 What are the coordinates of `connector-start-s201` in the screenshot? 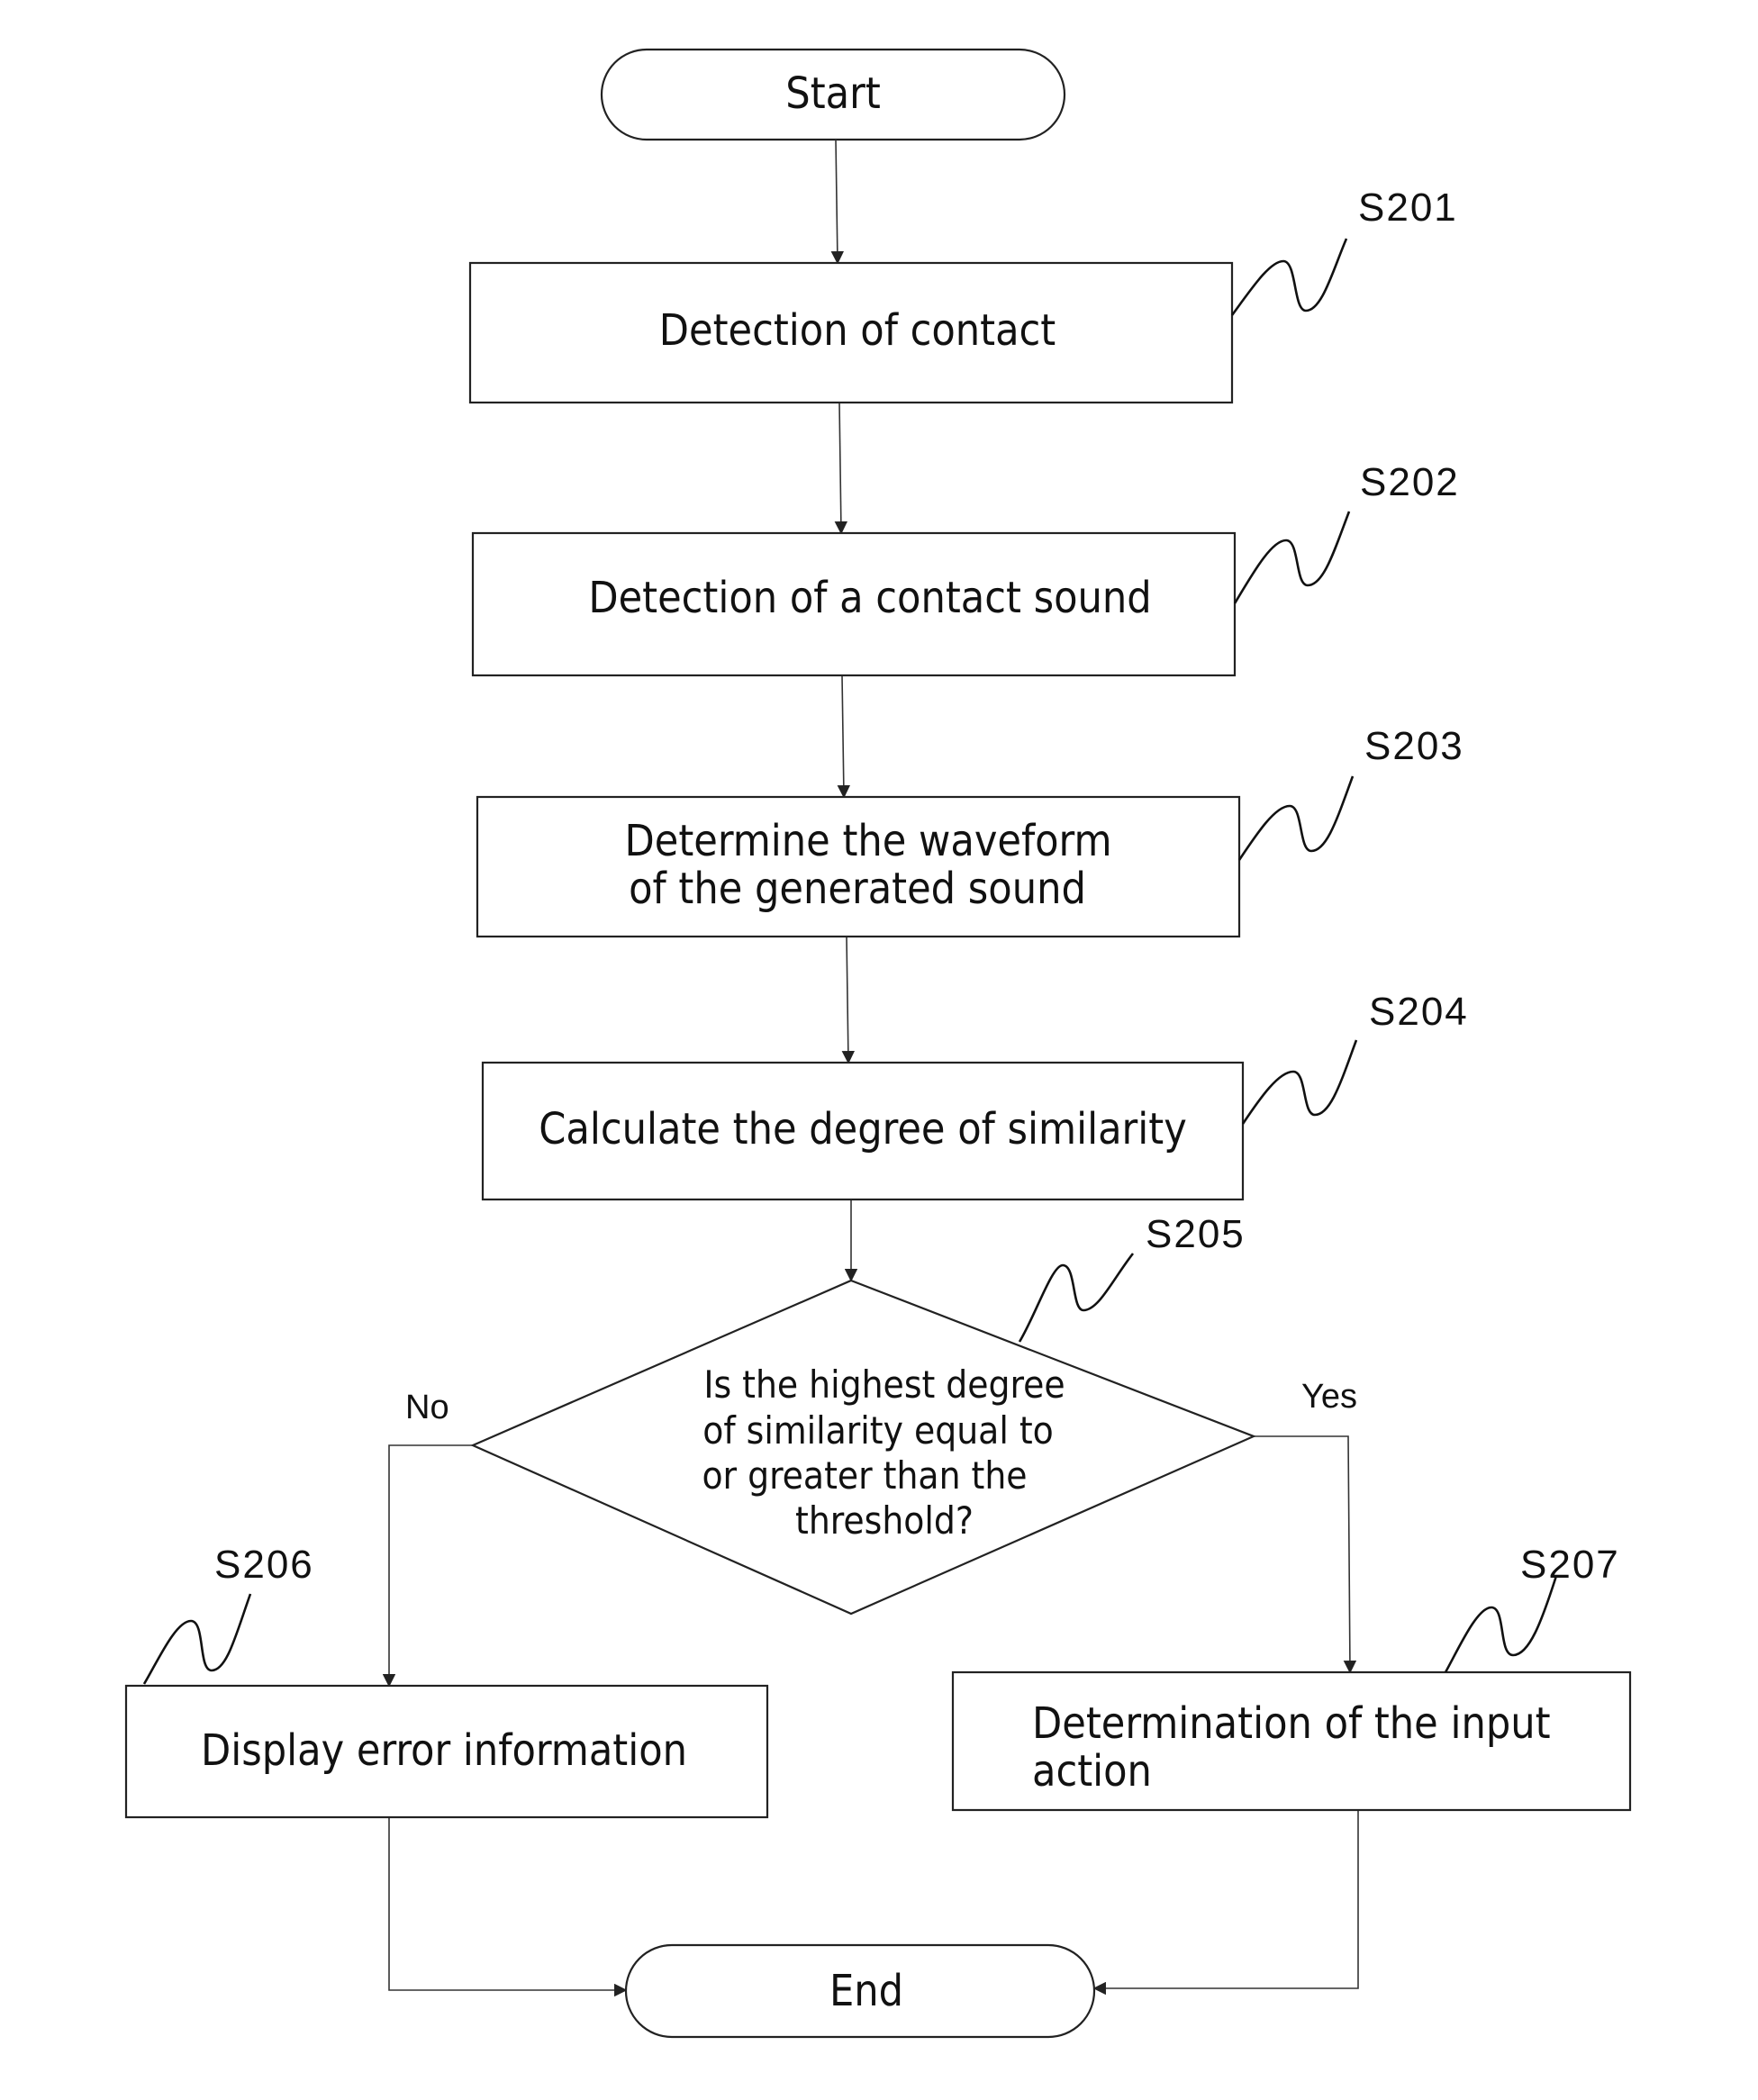 It's located at (838, 202).